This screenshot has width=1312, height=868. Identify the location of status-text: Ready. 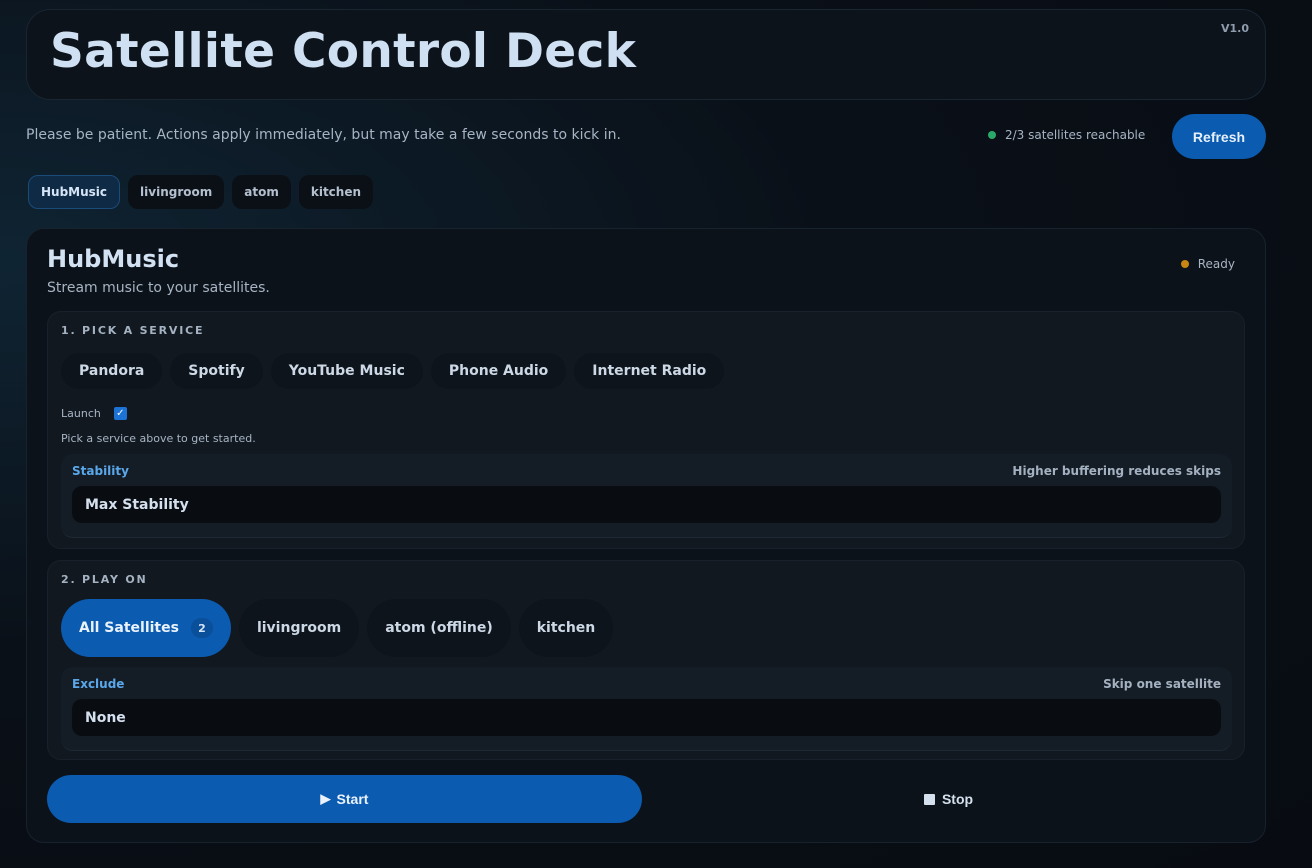
(1216, 264).